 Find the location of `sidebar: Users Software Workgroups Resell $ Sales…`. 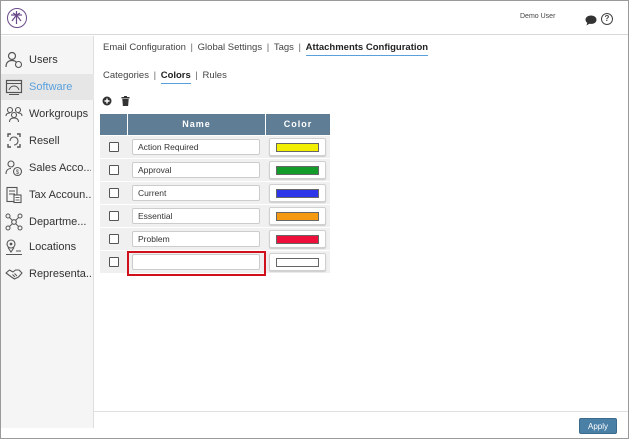

sidebar: Users Software Workgroups Resell $ Sales… is located at coordinates (47, 232).